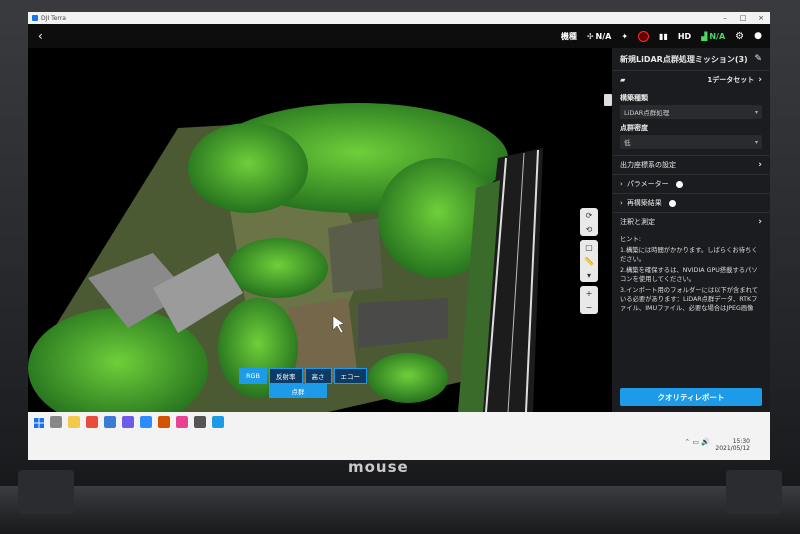 The width and height of the screenshot is (800, 534). Describe the element at coordinates (623, 80) in the screenshot. I see `folder-icon: ▰` at that location.